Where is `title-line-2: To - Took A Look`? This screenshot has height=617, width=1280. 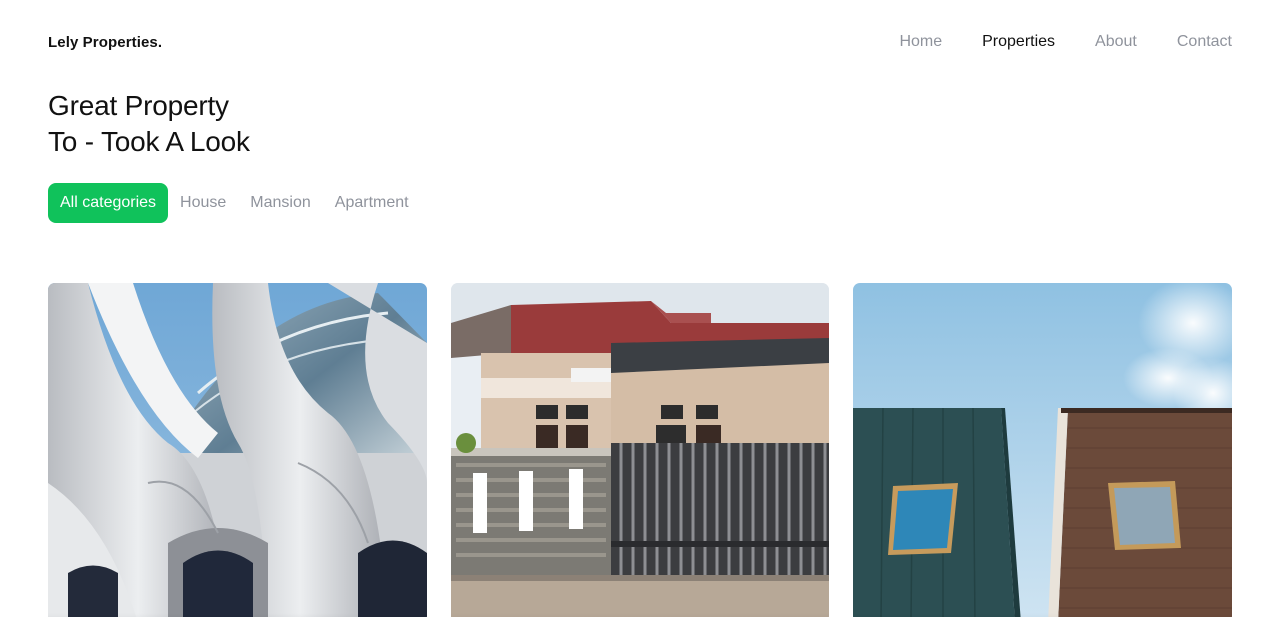 title-line-2: To - Took A Look is located at coordinates (149, 141).